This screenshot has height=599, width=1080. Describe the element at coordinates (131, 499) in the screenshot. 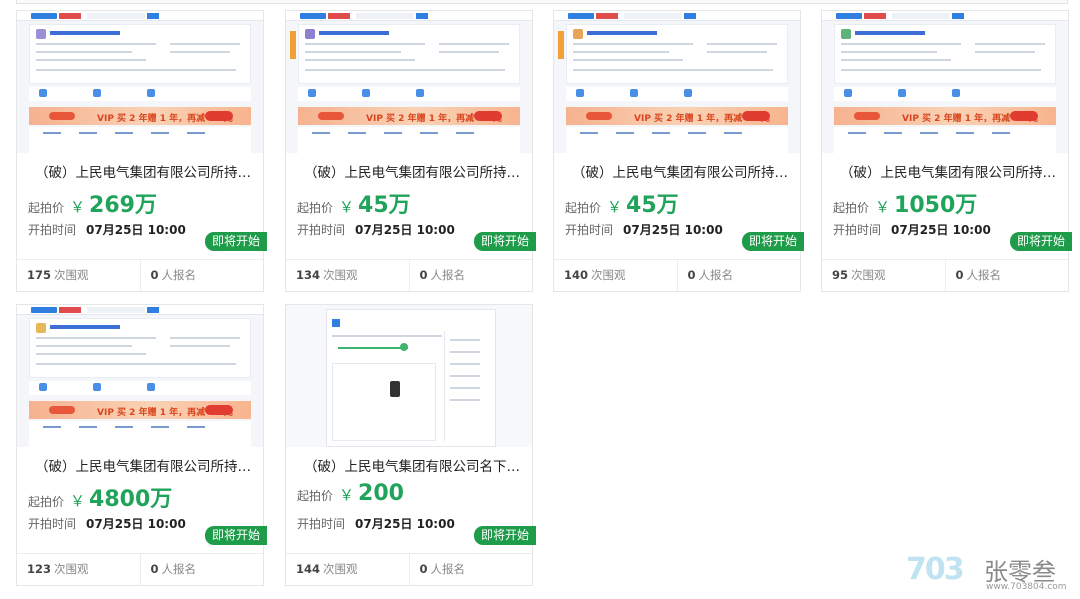

I see `starting-price: 4800万` at that location.